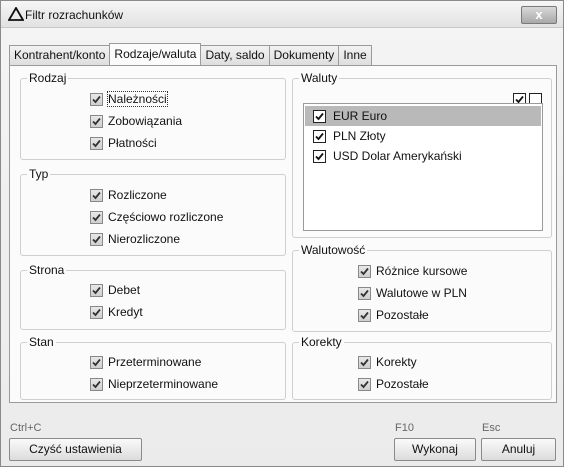  What do you see at coordinates (39, 174) in the screenshot?
I see `group-typ-title: Typ` at bounding box center [39, 174].